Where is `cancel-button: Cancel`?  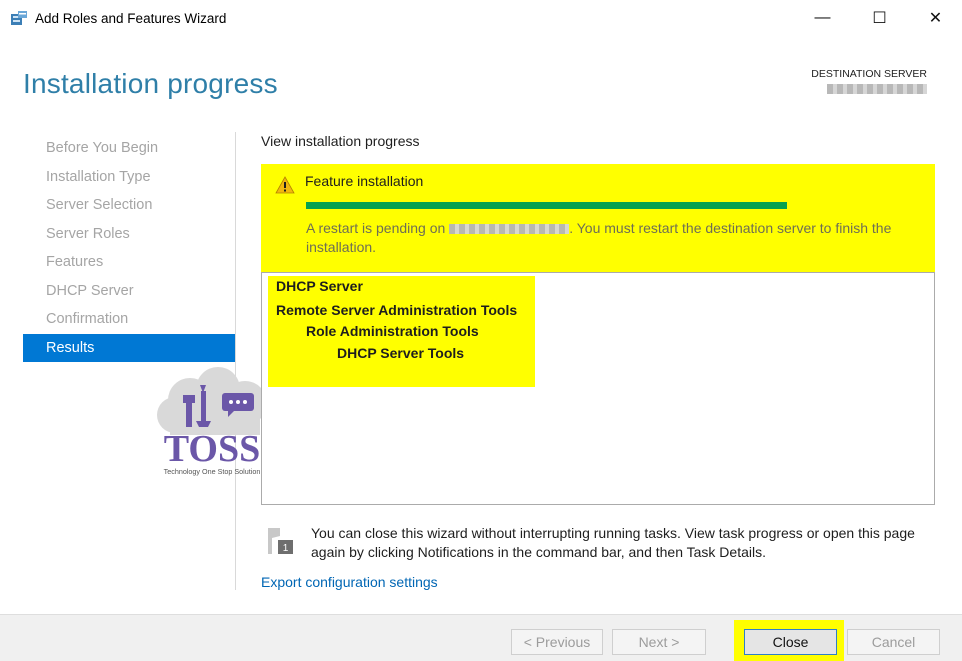 cancel-button: Cancel is located at coordinates (893, 642).